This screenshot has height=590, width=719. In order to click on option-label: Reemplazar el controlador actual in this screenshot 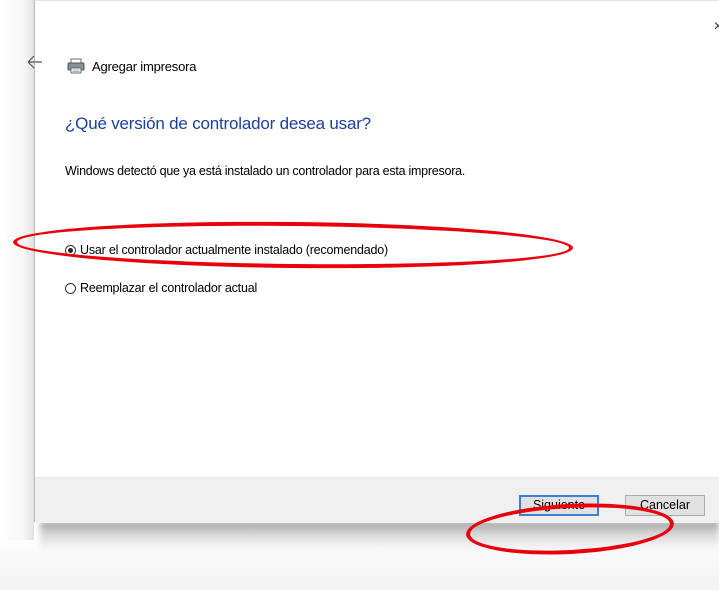, I will do `click(169, 288)`.